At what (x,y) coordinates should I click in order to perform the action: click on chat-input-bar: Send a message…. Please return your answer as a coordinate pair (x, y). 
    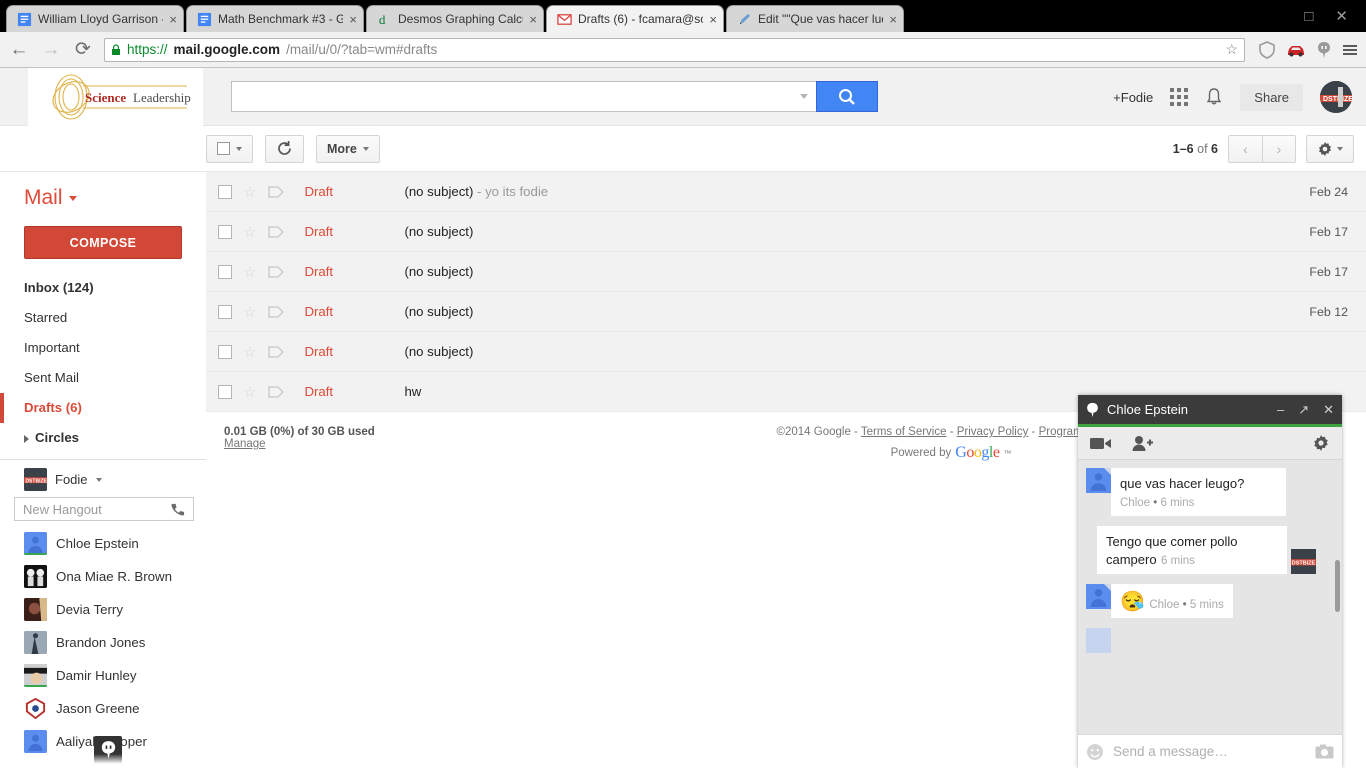
    Looking at the image, I should click on (1210, 751).